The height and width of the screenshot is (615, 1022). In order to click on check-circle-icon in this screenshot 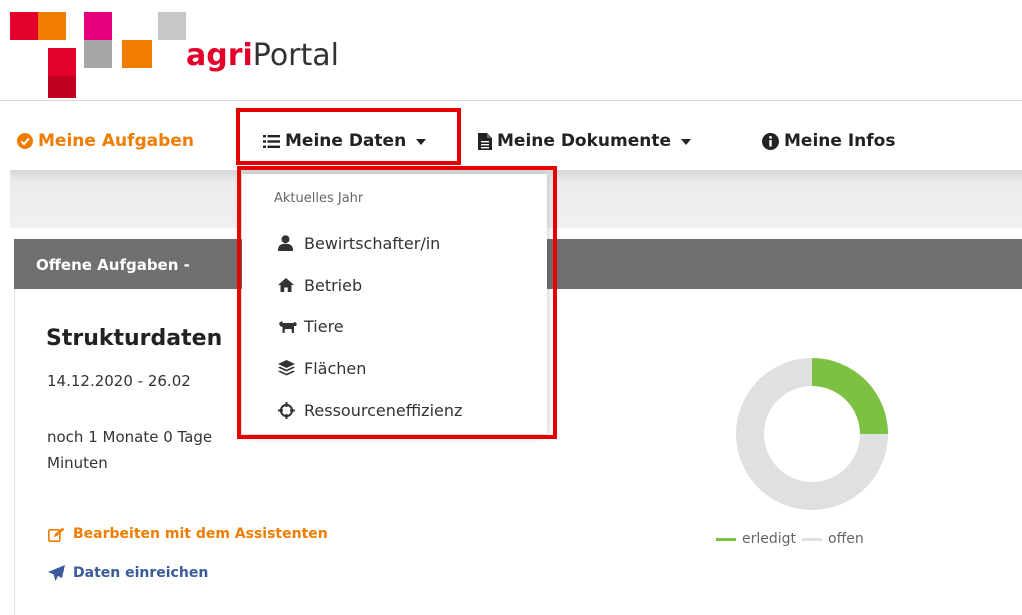, I will do `click(25, 141)`.